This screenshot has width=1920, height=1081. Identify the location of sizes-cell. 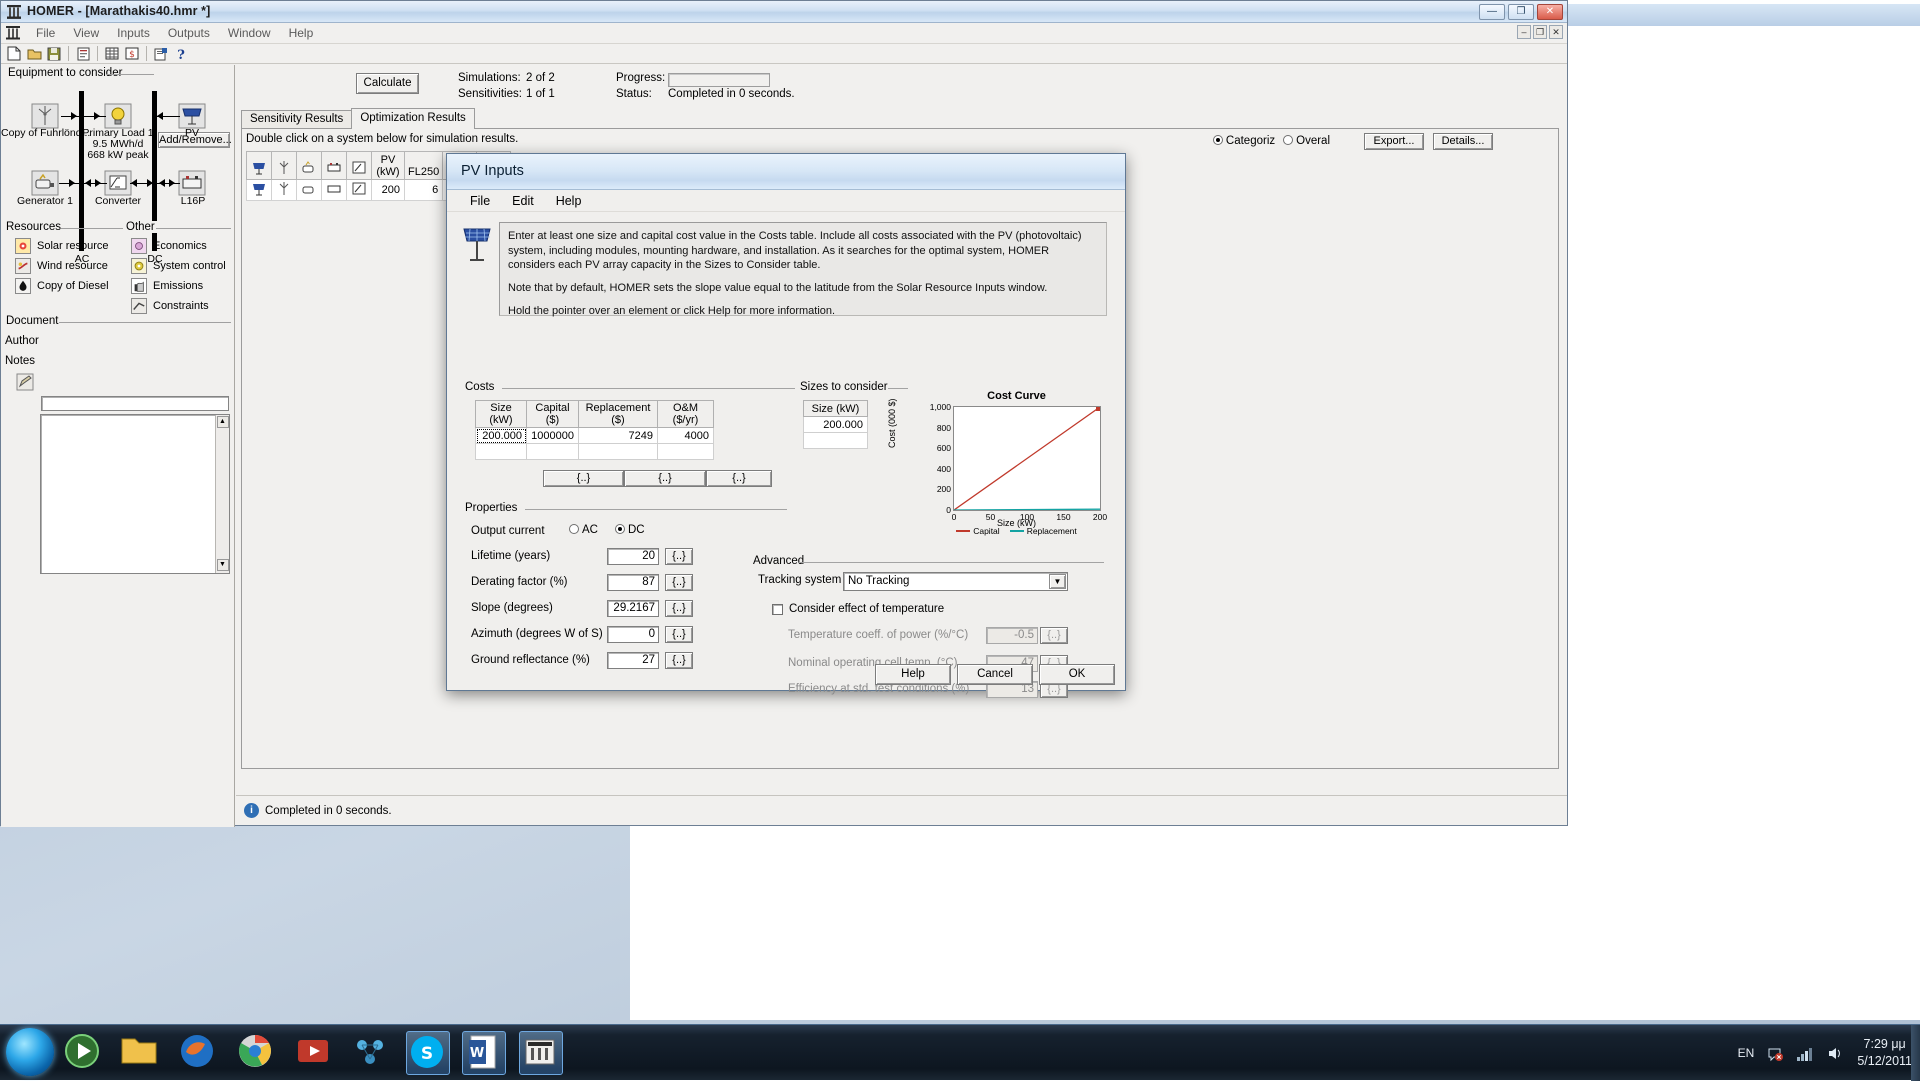
(836, 441).